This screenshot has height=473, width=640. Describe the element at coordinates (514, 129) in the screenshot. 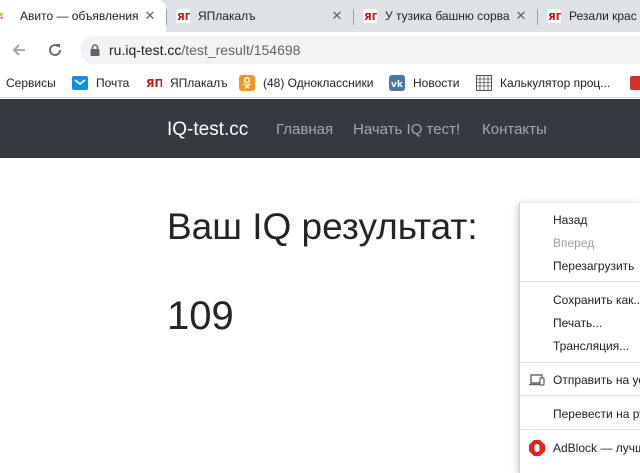

I see `nav-link-contacts: Контакты` at that location.